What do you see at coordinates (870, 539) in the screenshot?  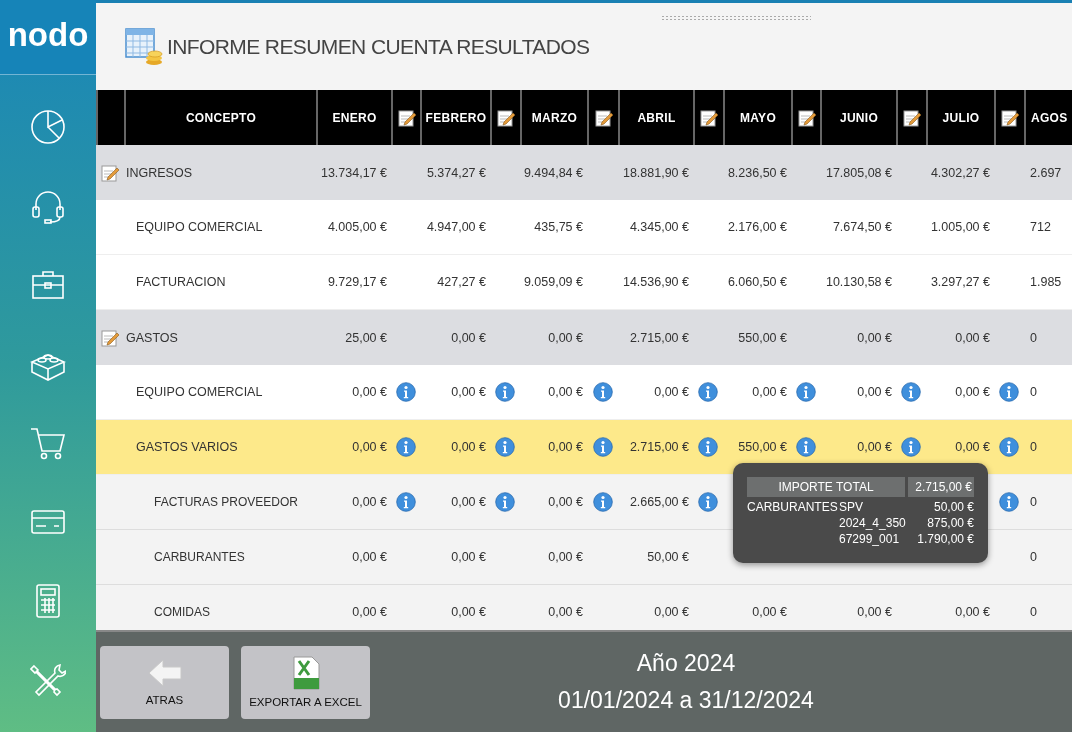 I see `tooltip-reference: 67299_001` at bounding box center [870, 539].